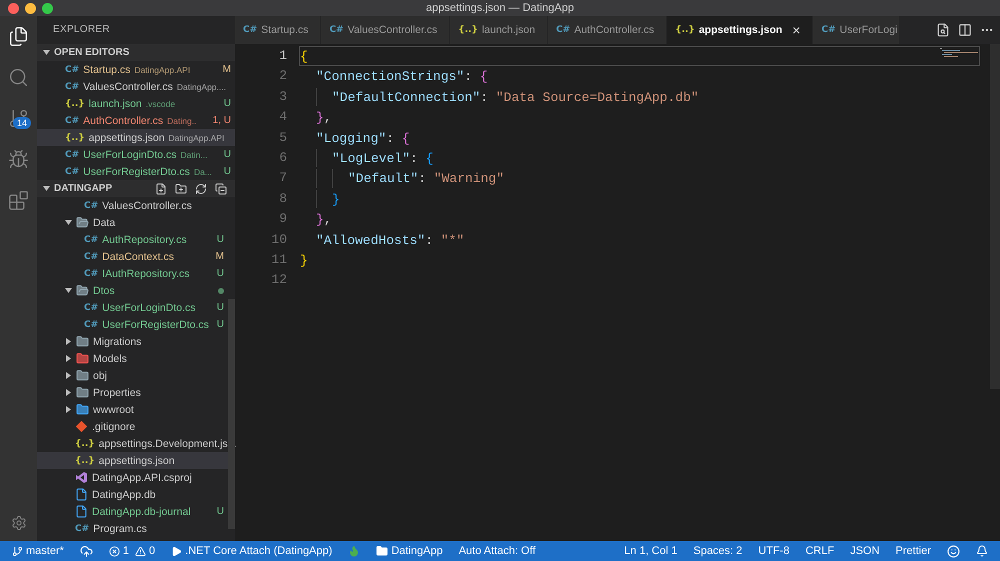 This screenshot has height=561, width=1000. I want to click on tree-item: wwwroot, so click(132, 409).